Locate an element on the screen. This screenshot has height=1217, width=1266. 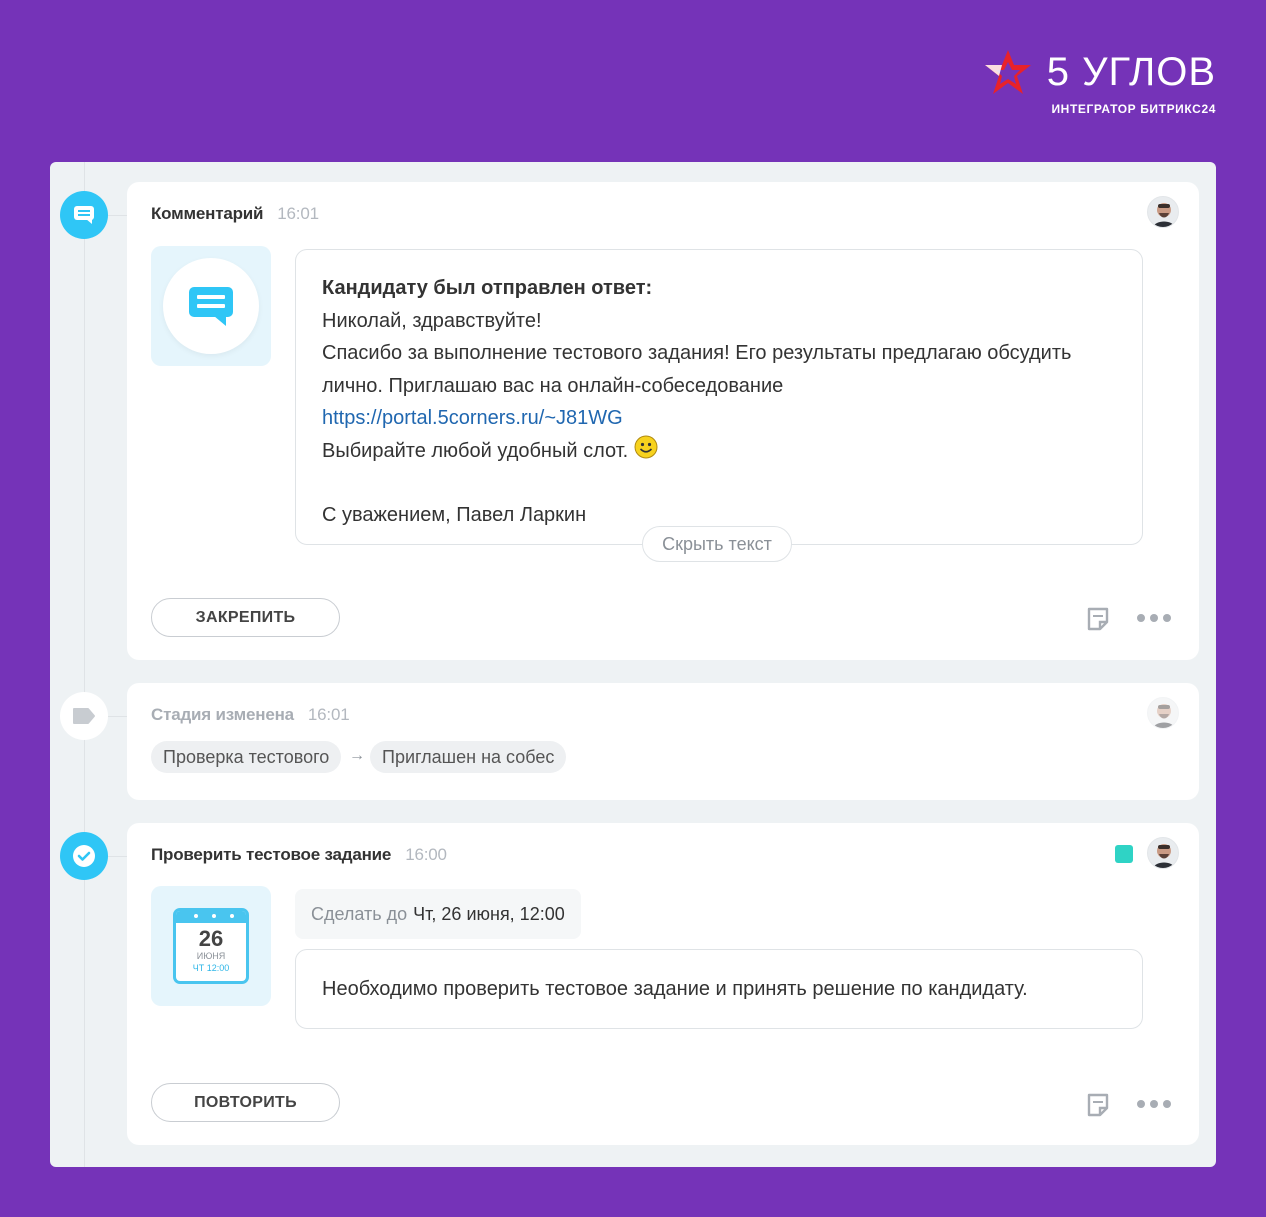
card-header: Комментарий 16:01 is located at coordinates (235, 214).